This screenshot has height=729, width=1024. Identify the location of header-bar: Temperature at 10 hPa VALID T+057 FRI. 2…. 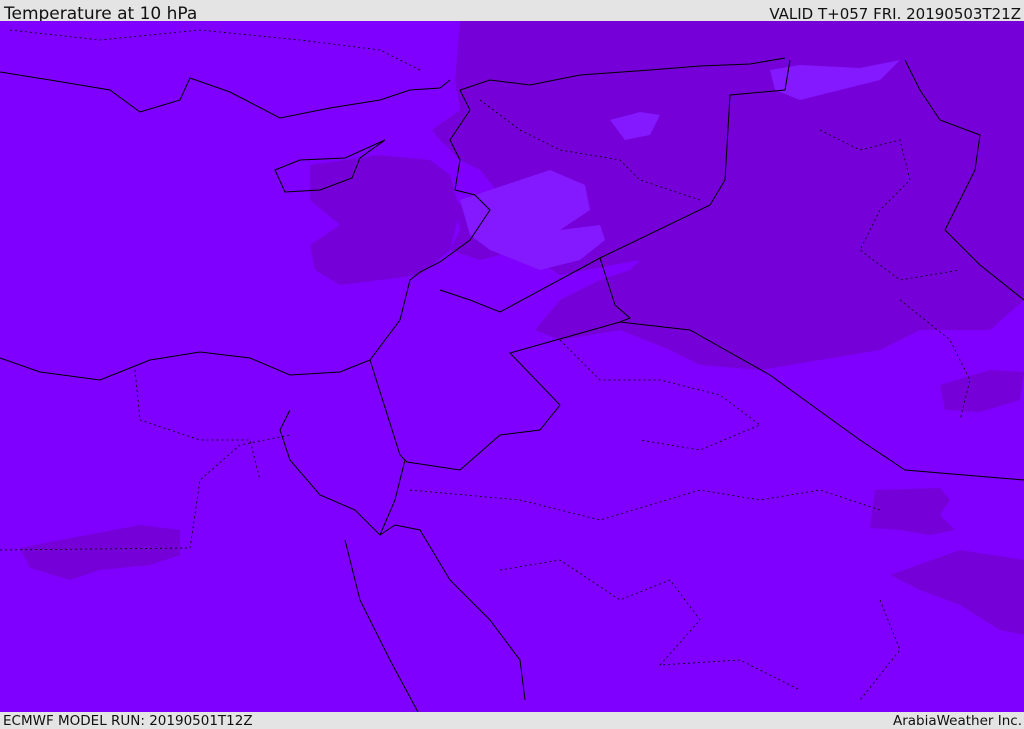
(512, 12).